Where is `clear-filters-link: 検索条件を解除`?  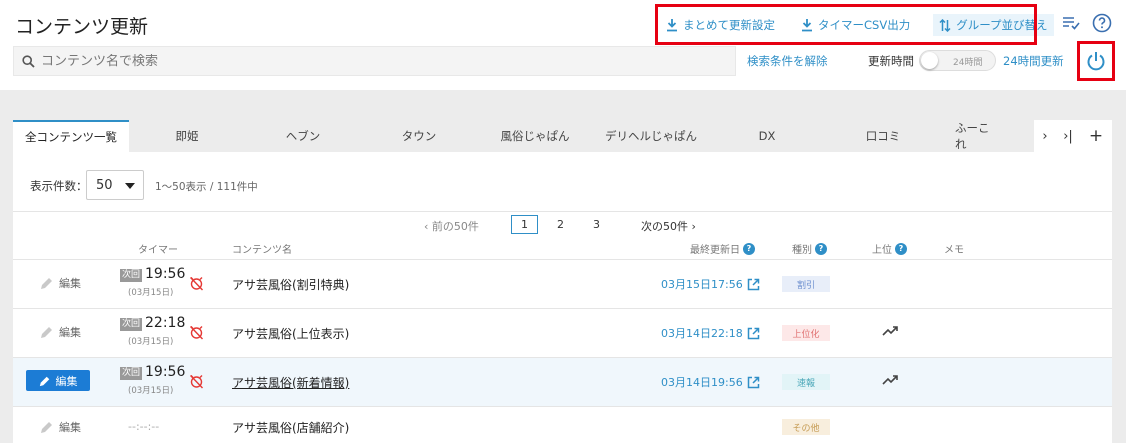 clear-filters-link: 検索条件を解除 is located at coordinates (787, 61).